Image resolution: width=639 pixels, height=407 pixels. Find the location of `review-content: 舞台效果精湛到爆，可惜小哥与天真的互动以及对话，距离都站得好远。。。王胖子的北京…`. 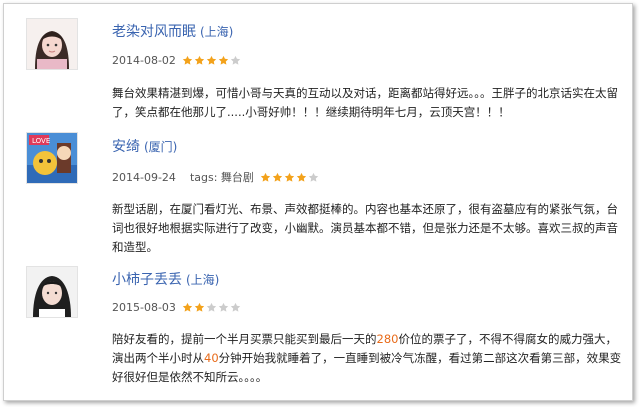

review-content: 舞台效果精湛到爆，可惜小哥与天真的互动以及对话，距离都站得好远。。。王胖子的北京… is located at coordinates (369, 103).